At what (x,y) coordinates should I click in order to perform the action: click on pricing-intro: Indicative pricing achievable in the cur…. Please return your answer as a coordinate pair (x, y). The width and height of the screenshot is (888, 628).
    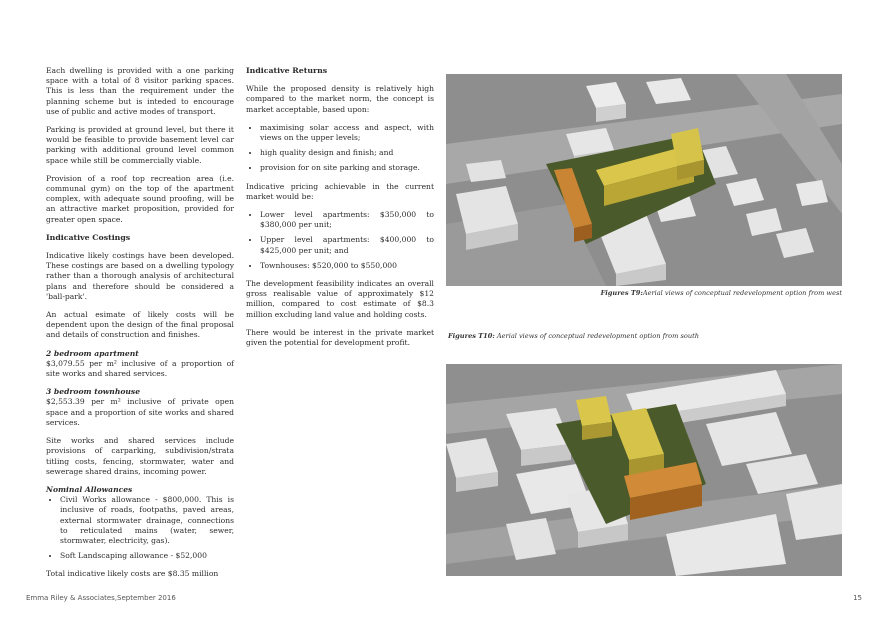
    Looking at the image, I should click on (340, 191).